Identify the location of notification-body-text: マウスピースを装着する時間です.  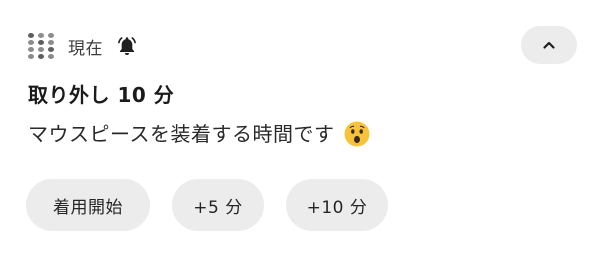
(181, 134).